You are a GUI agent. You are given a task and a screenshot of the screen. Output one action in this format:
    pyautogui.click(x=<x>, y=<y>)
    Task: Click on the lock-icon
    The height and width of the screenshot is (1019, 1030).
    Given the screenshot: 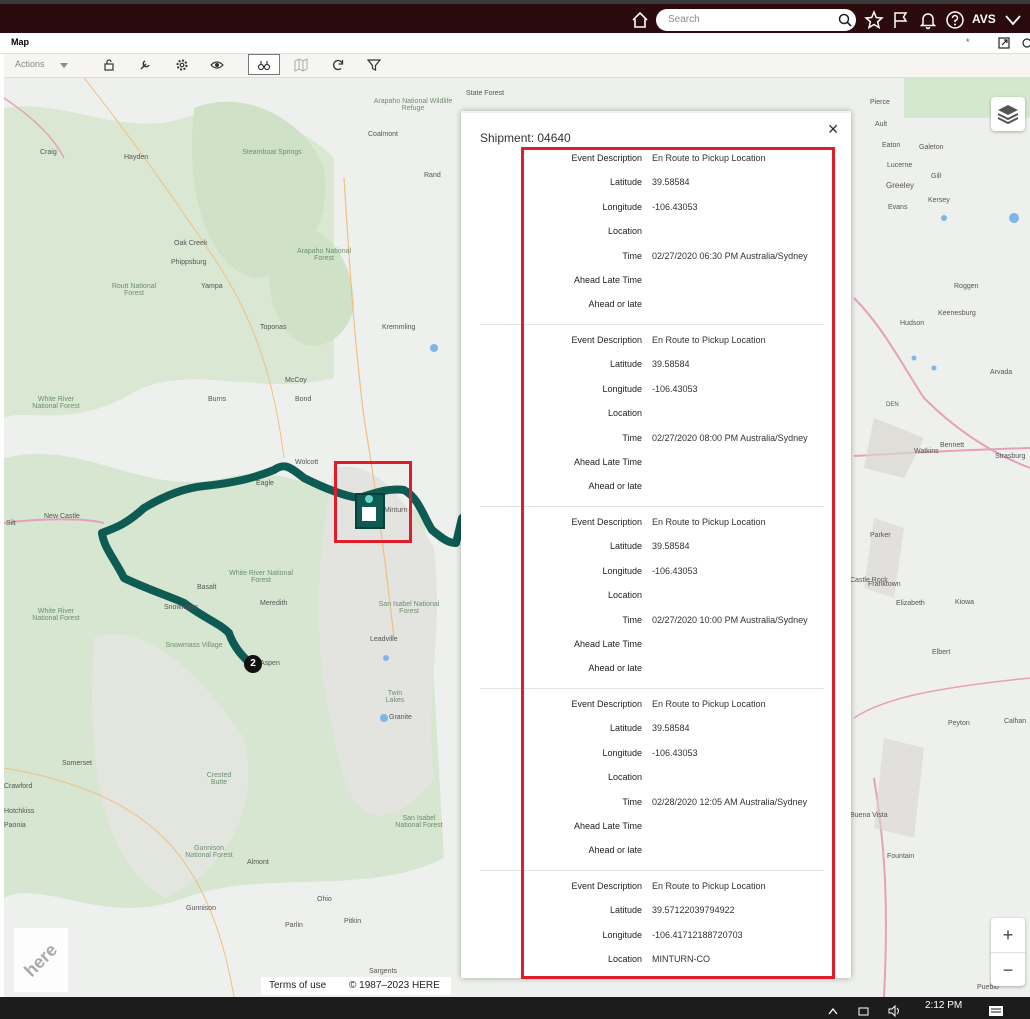 What is the action you would take?
    pyautogui.click(x=109, y=65)
    